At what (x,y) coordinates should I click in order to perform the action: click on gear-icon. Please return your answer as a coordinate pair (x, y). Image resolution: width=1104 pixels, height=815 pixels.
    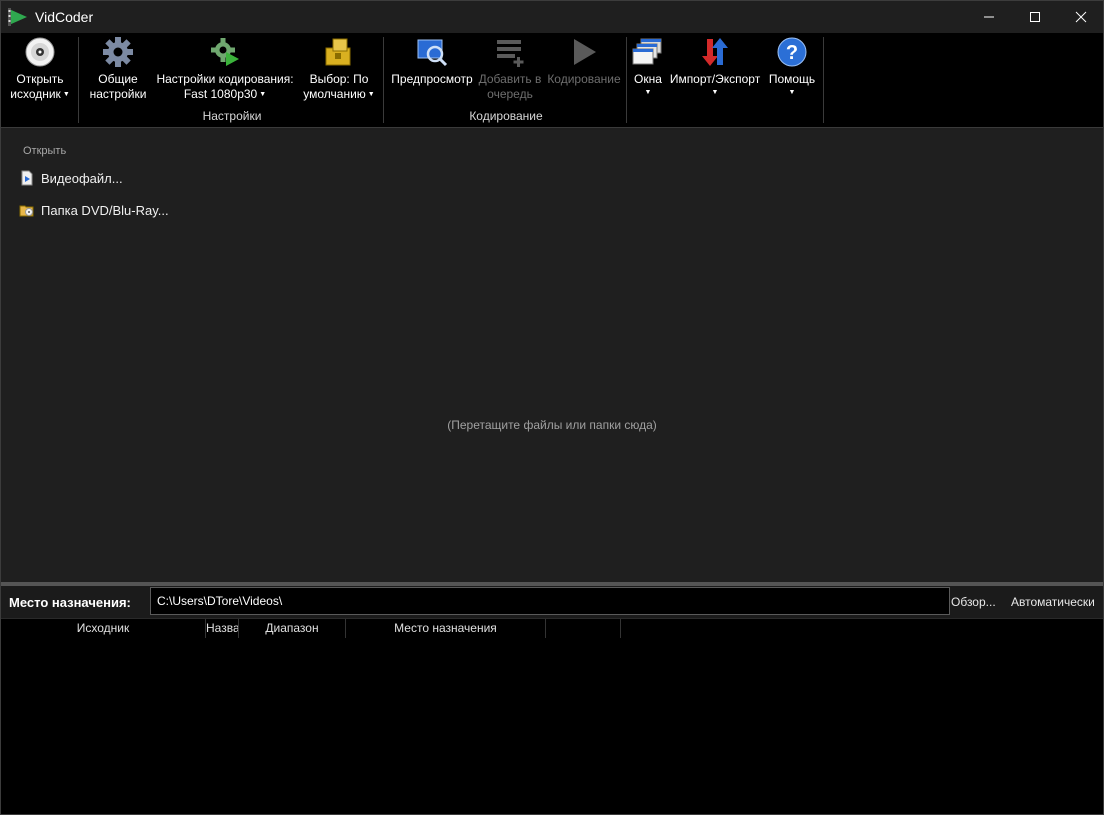
    Looking at the image, I should click on (118, 52).